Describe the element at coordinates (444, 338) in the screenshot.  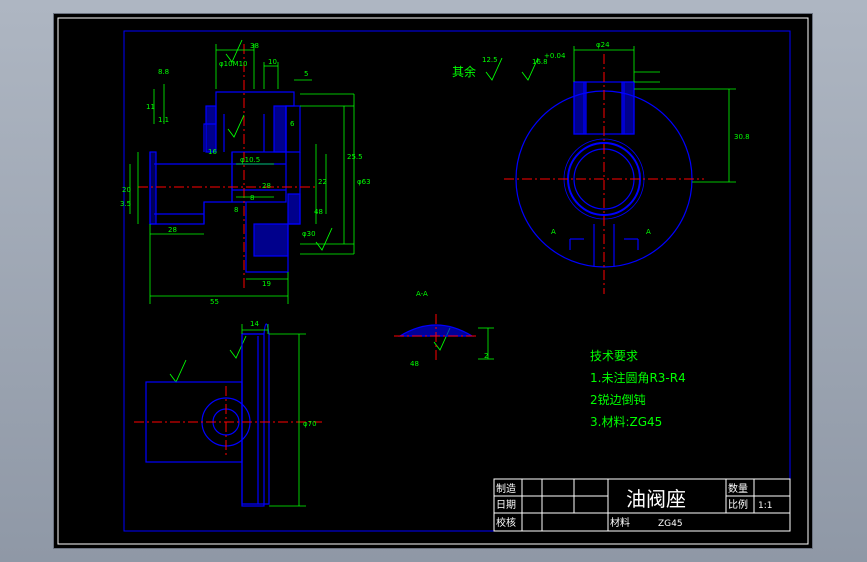
I see `section-aa-view` at that location.